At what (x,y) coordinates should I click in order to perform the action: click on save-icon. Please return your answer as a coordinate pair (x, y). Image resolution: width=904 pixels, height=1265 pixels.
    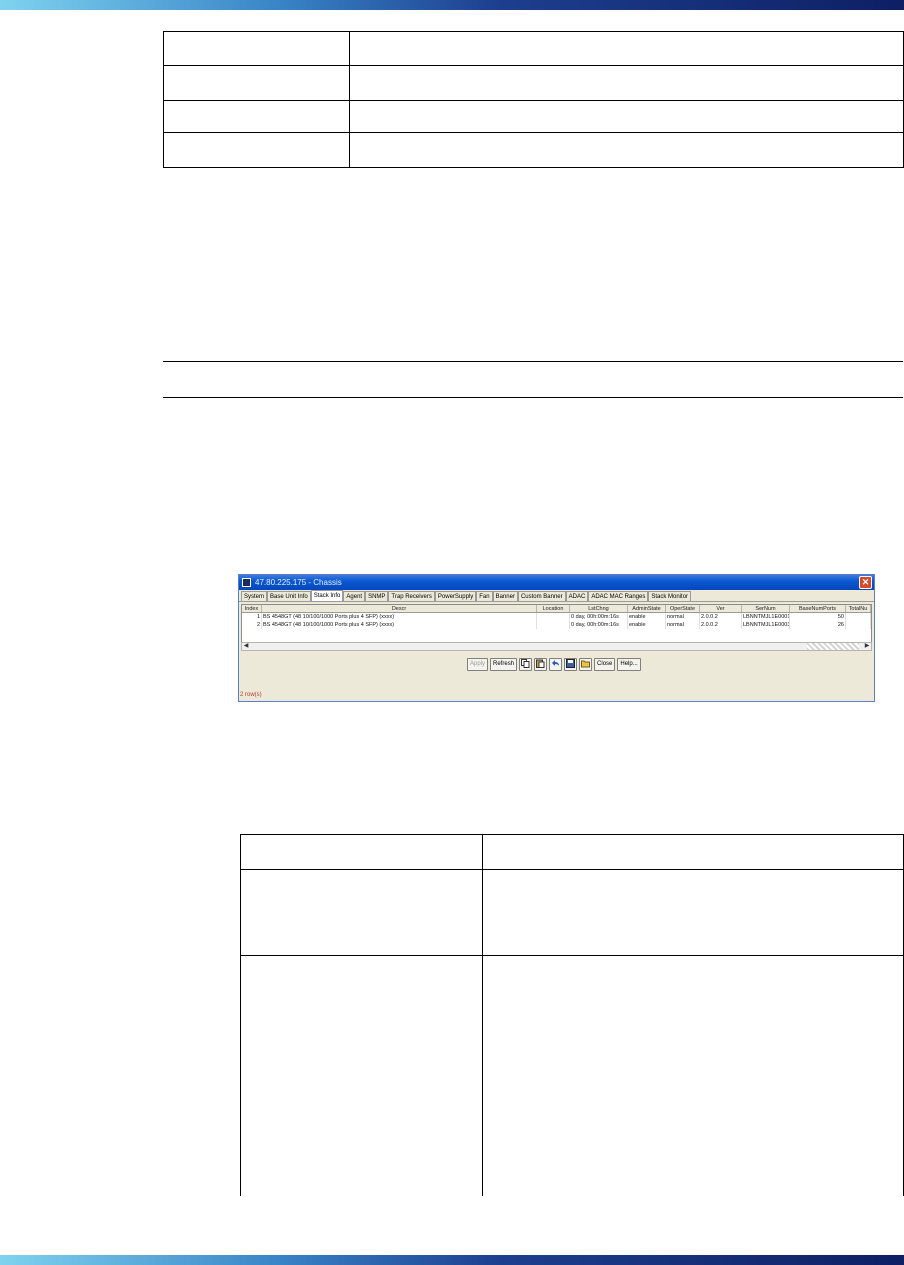
    Looking at the image, I should click on (571, 664).